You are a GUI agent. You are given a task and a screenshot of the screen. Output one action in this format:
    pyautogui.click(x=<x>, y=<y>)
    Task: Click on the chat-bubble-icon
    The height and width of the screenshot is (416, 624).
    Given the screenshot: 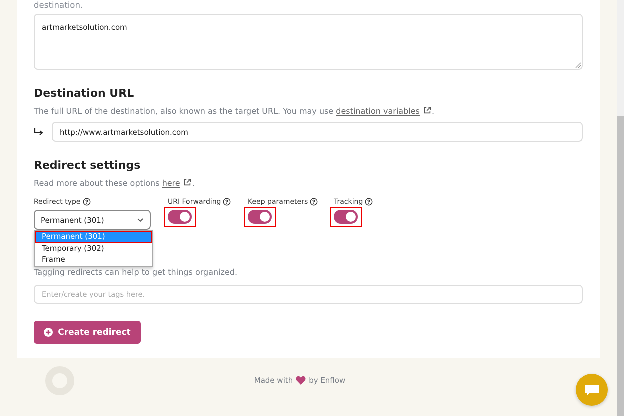 What is the action you would take?
    pyautogui.click(x=592, y=390)
    